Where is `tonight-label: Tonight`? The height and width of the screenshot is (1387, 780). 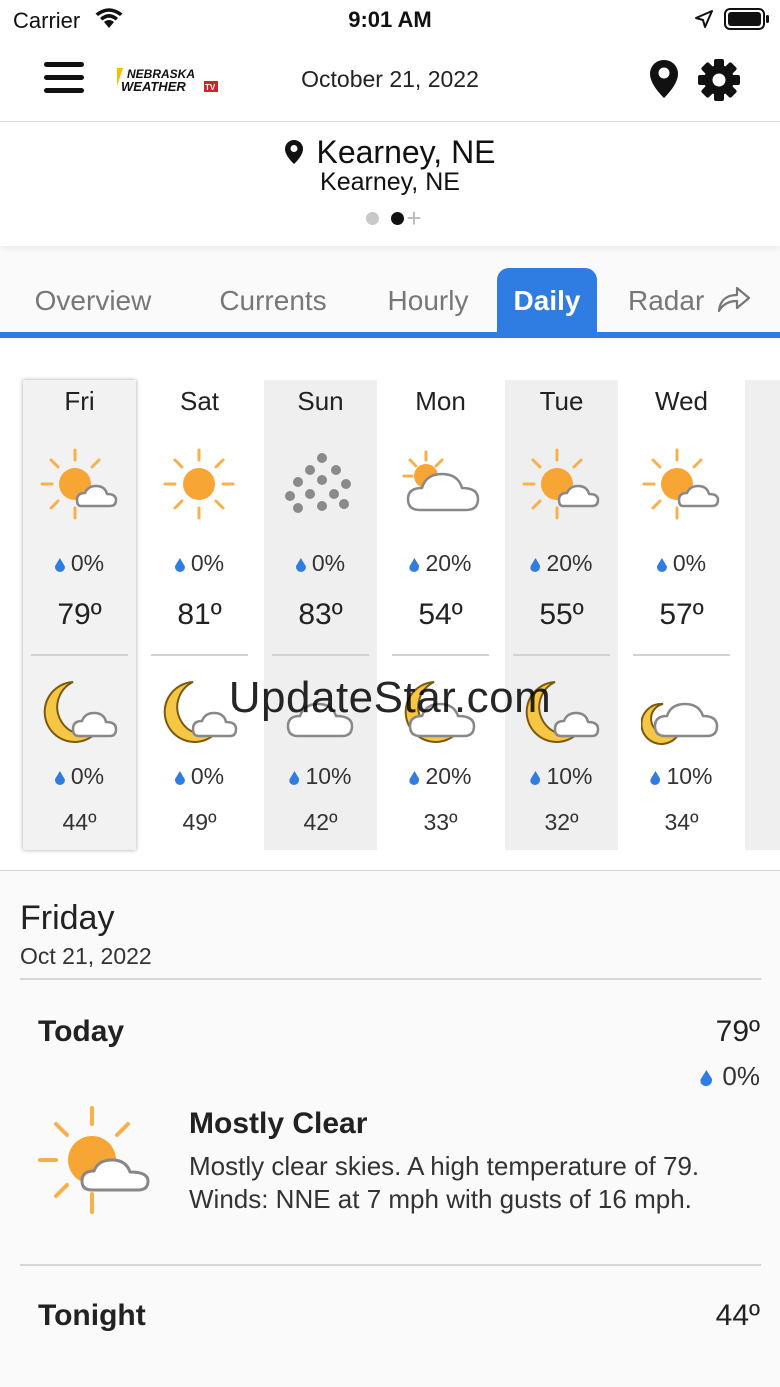
tonight-label: Tonight is located at coordinates (92, 1315).